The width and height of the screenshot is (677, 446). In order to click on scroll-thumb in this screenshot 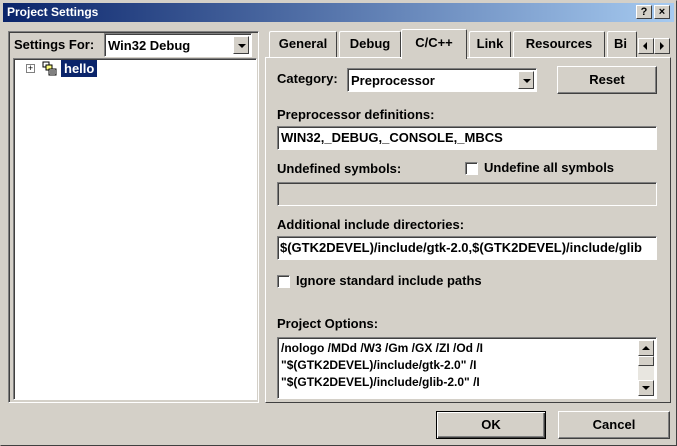, I will do `click(646, 361)`.